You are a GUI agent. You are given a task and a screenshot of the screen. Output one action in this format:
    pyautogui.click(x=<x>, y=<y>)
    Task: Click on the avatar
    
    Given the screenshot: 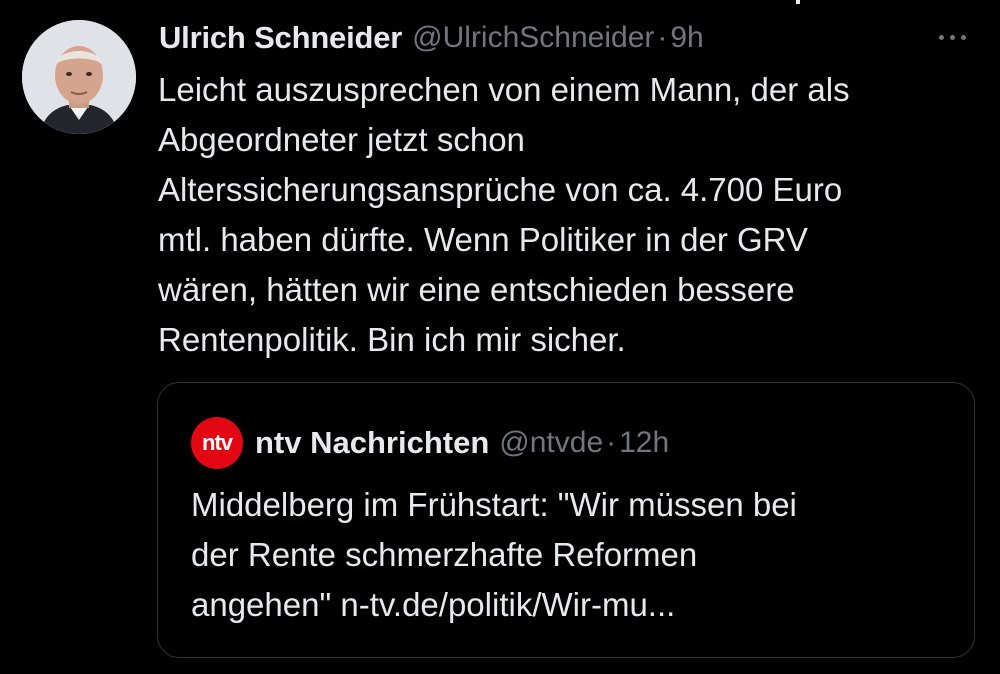 What is the action you would take?
    pyautogui.click(x=79, y=77)
    